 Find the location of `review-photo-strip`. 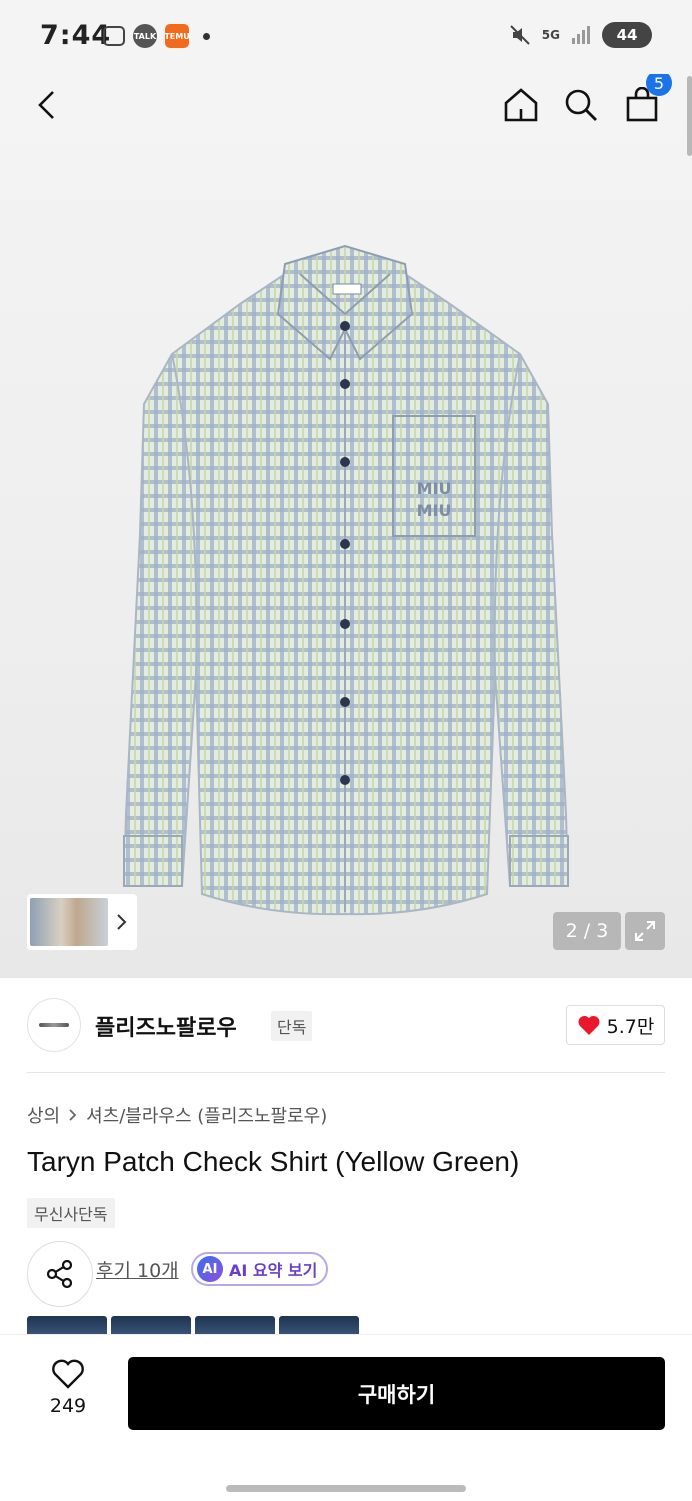

review-photo-strip is located at coordinates (193, 1326).